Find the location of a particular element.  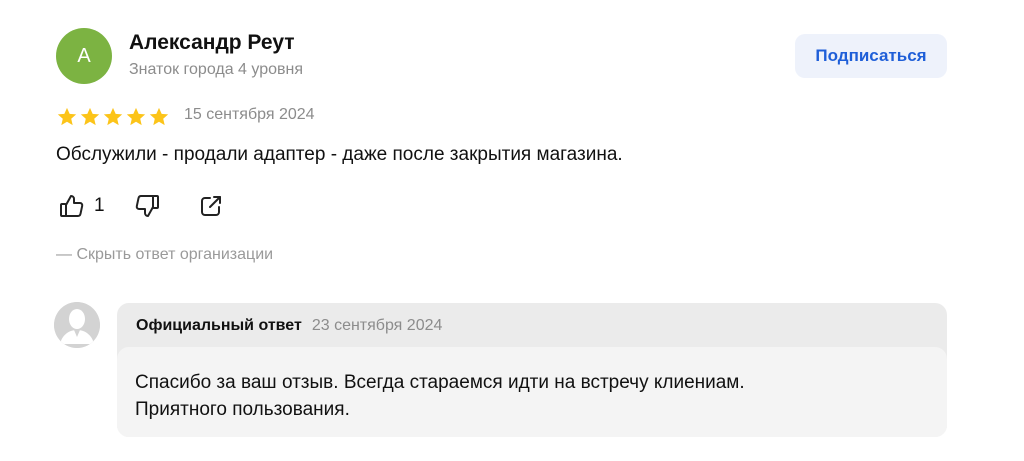

thumbs-up-icon is located at coordinates (72, 206).